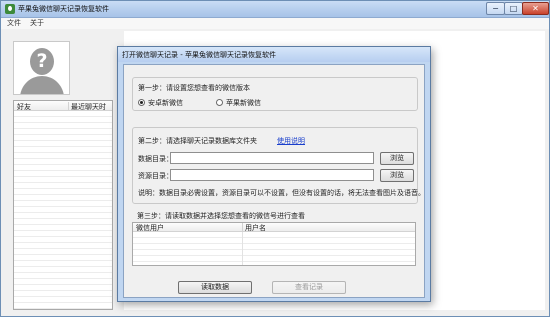 The image size is (550, 317). What do you see at coordinates (42, 61) in the screenshot?
I see `question-mark-icon: ?` at bounding box center [42, 61].